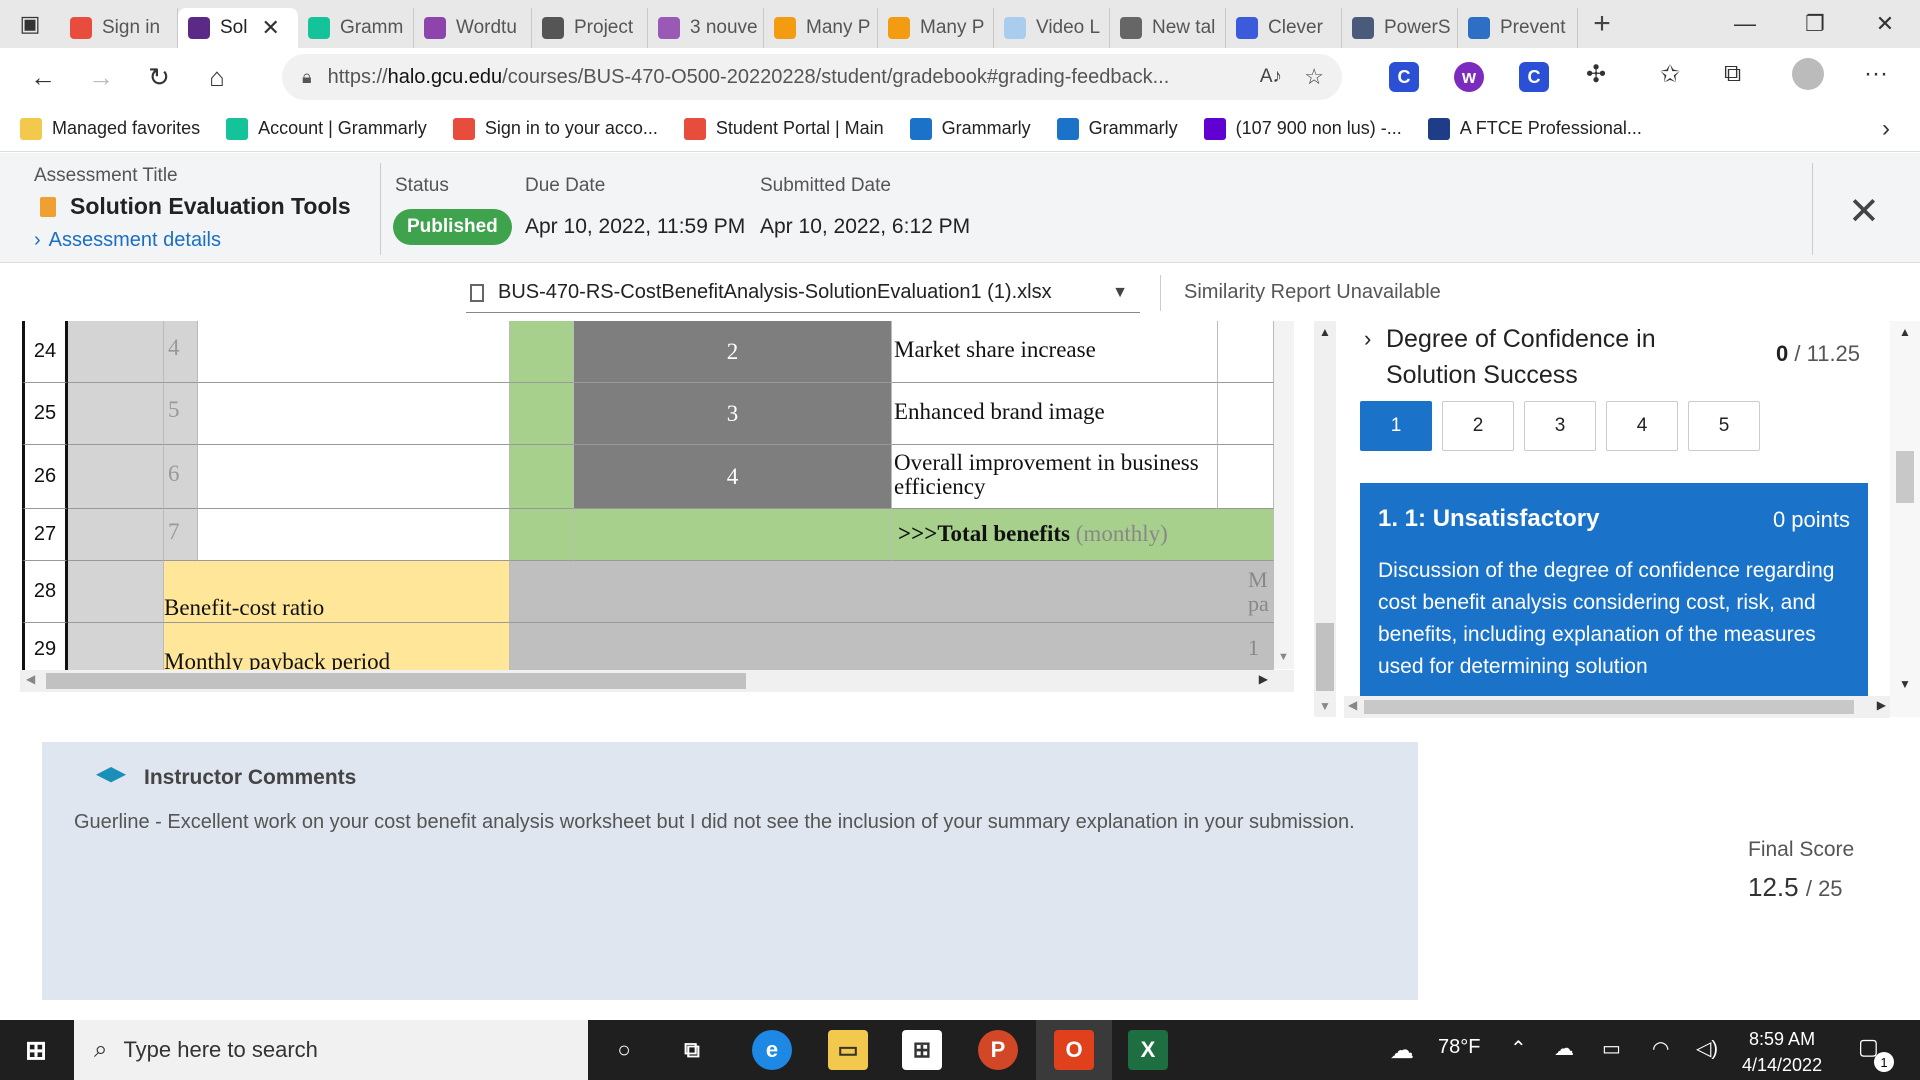  What do you see at coordinates (1074, 1050) in the screenshot?
I see `office-icon: O` at bounding box center [1074, 1050].